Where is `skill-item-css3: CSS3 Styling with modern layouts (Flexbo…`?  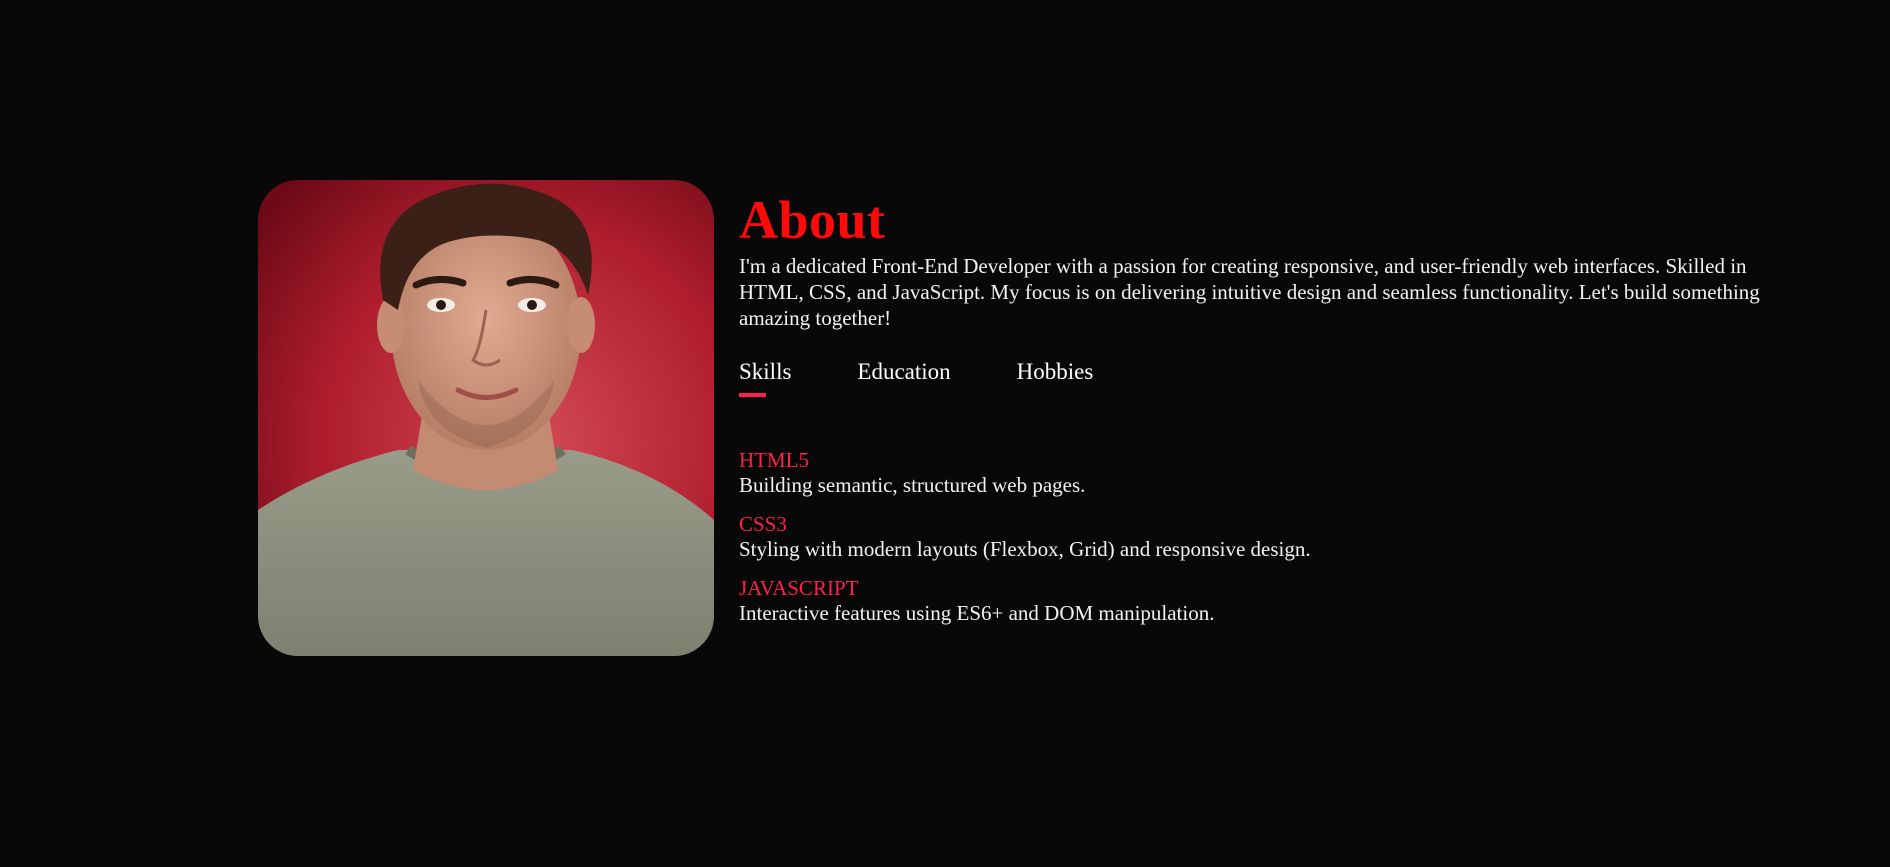 skill-item-css3: CSS3 Styling with modern layouts (Flexbo… is located at coordinates (1259, 537).